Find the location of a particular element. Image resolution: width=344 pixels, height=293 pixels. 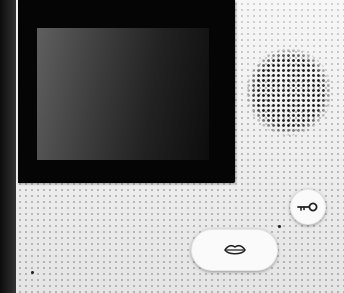

lips-icon is located at coordinates (234, 249).